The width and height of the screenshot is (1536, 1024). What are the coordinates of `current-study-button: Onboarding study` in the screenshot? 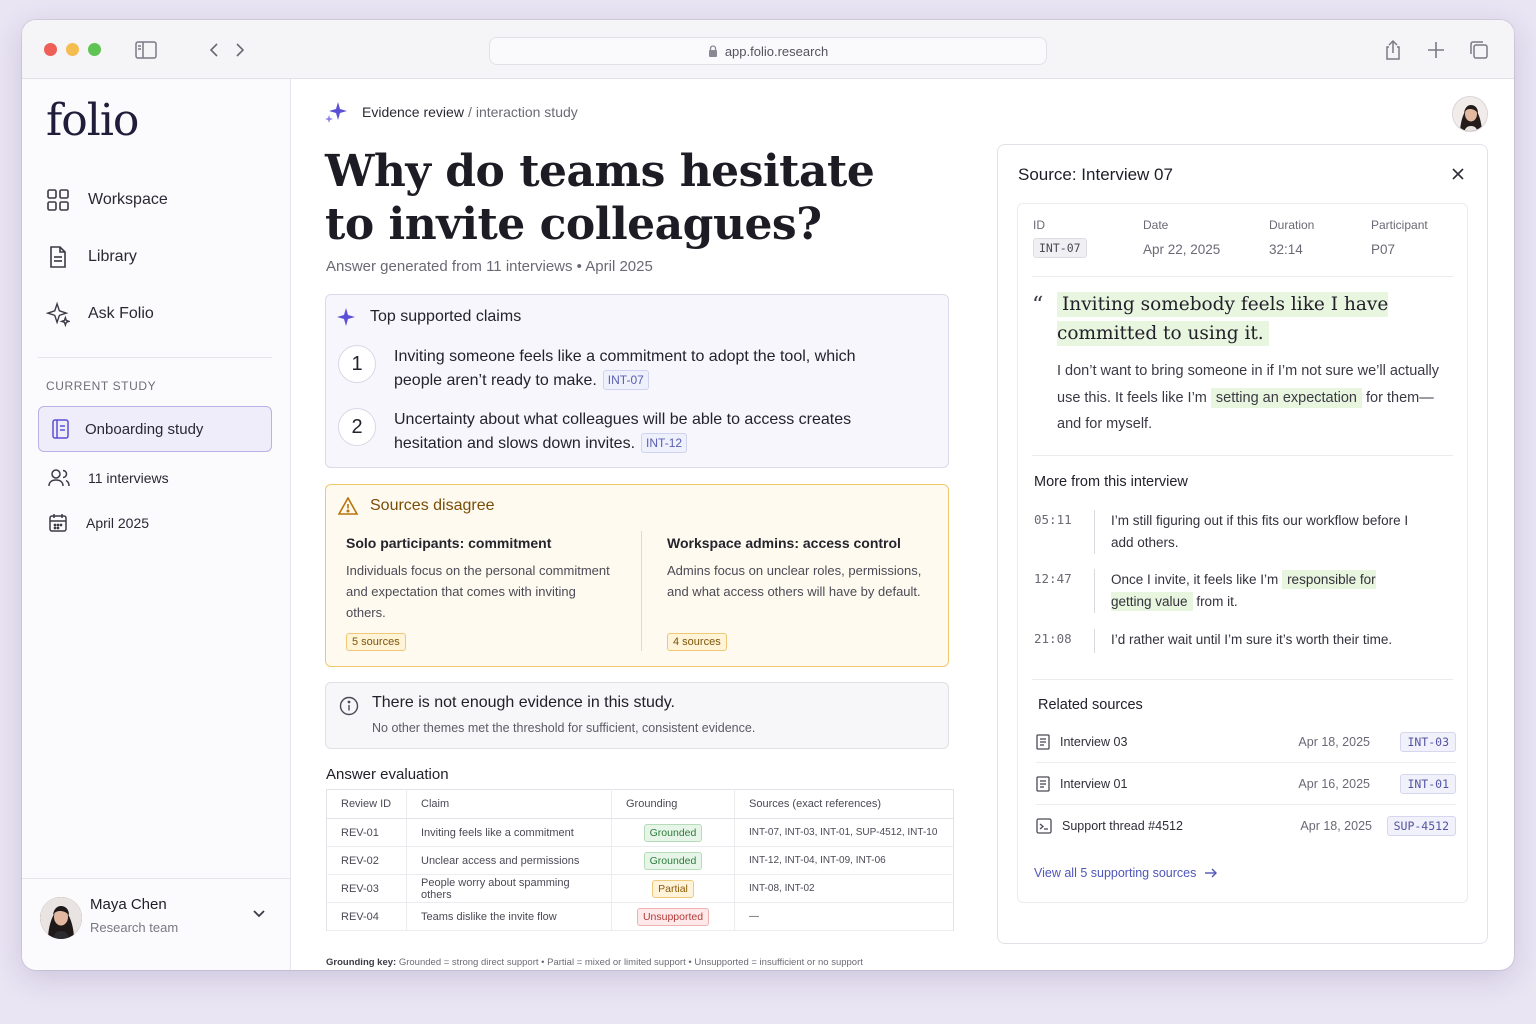 It's located at (155, 429).